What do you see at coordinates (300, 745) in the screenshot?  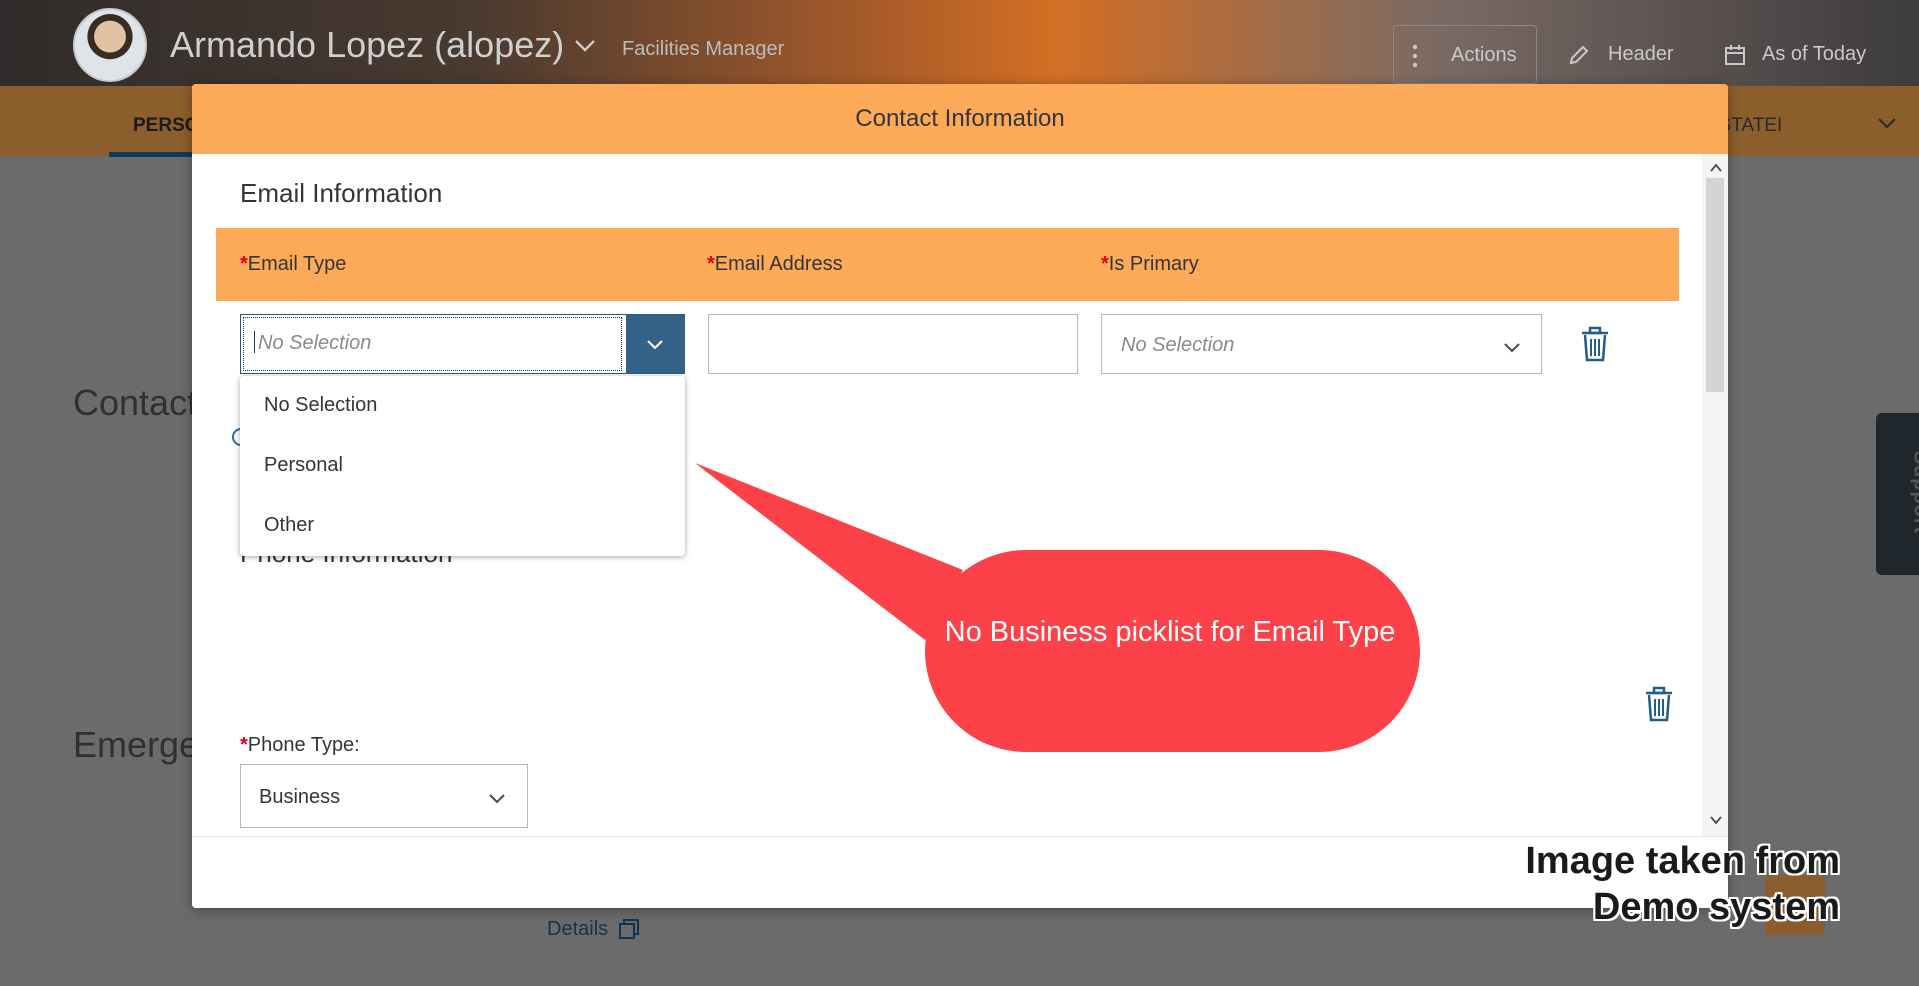 I see `phone-type-label: *Phone Type:` at bounding box center [300, 745].